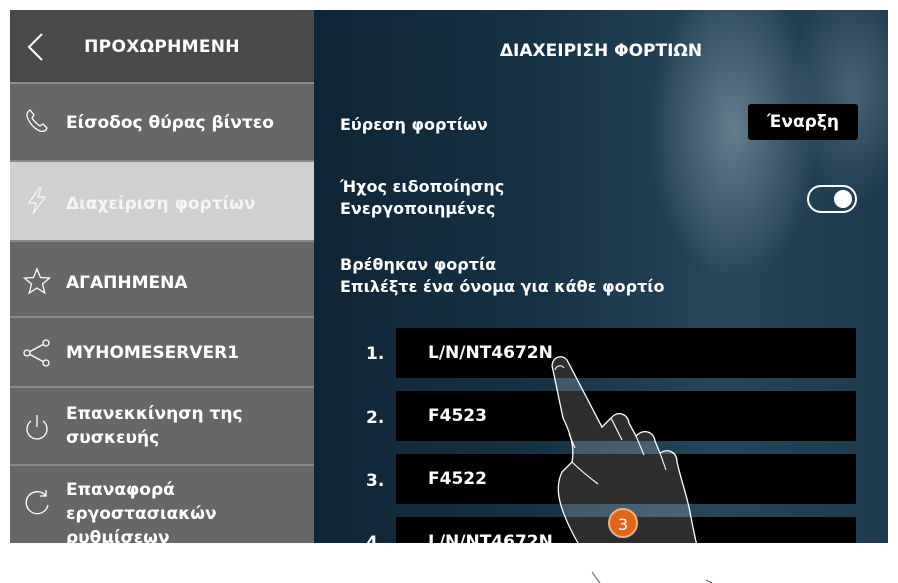 Image resolution: width=898 pixels, height=583 pixels. Describe the element at coordinates (418, 264) in the screenshot. I see `found-loads-label: Βρέθηκαν φορτία` at that location.